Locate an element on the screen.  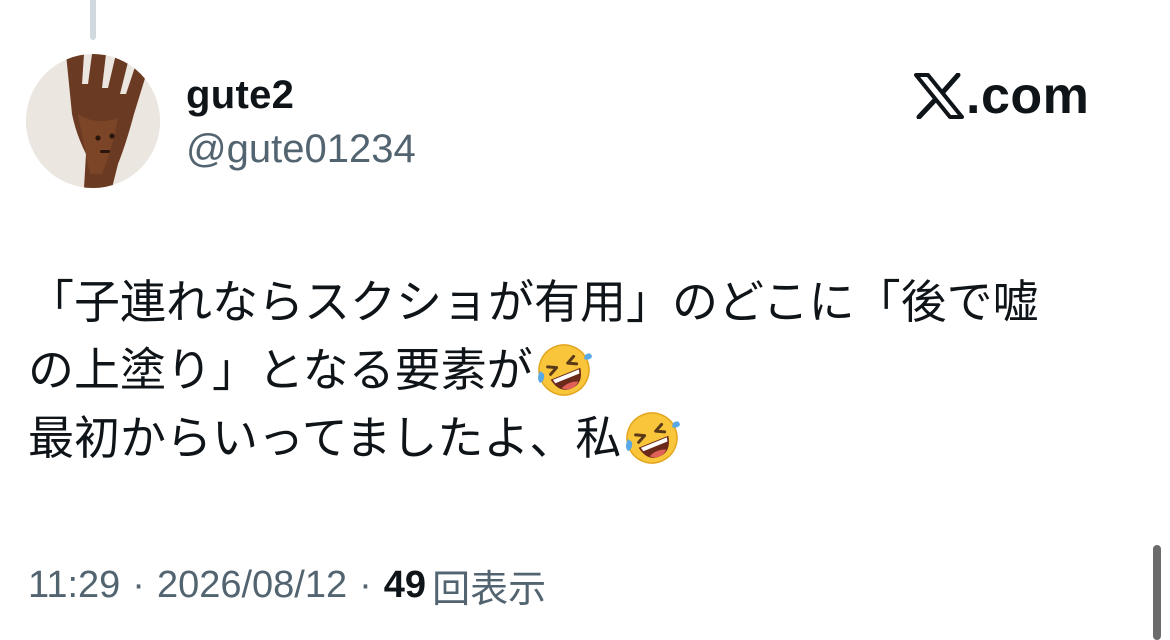
tweet-date: 2026/08/12 is located at coordinates (252, 585).